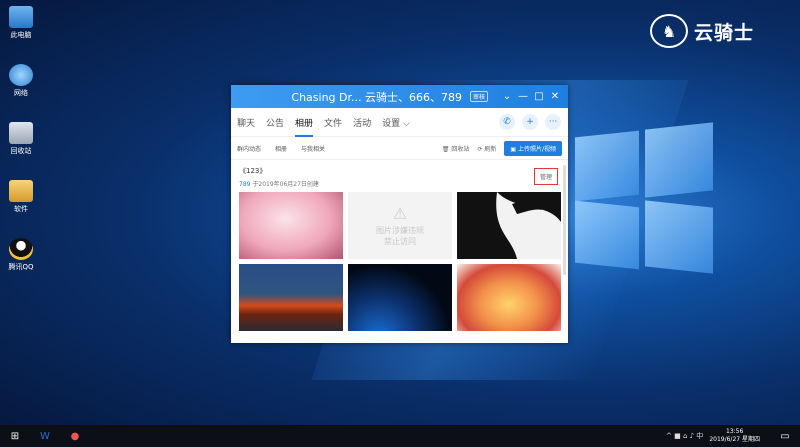  I want to click on photo-grid: ⚠ 图片涉嫌违规 禁止访问, so click(400, 261).